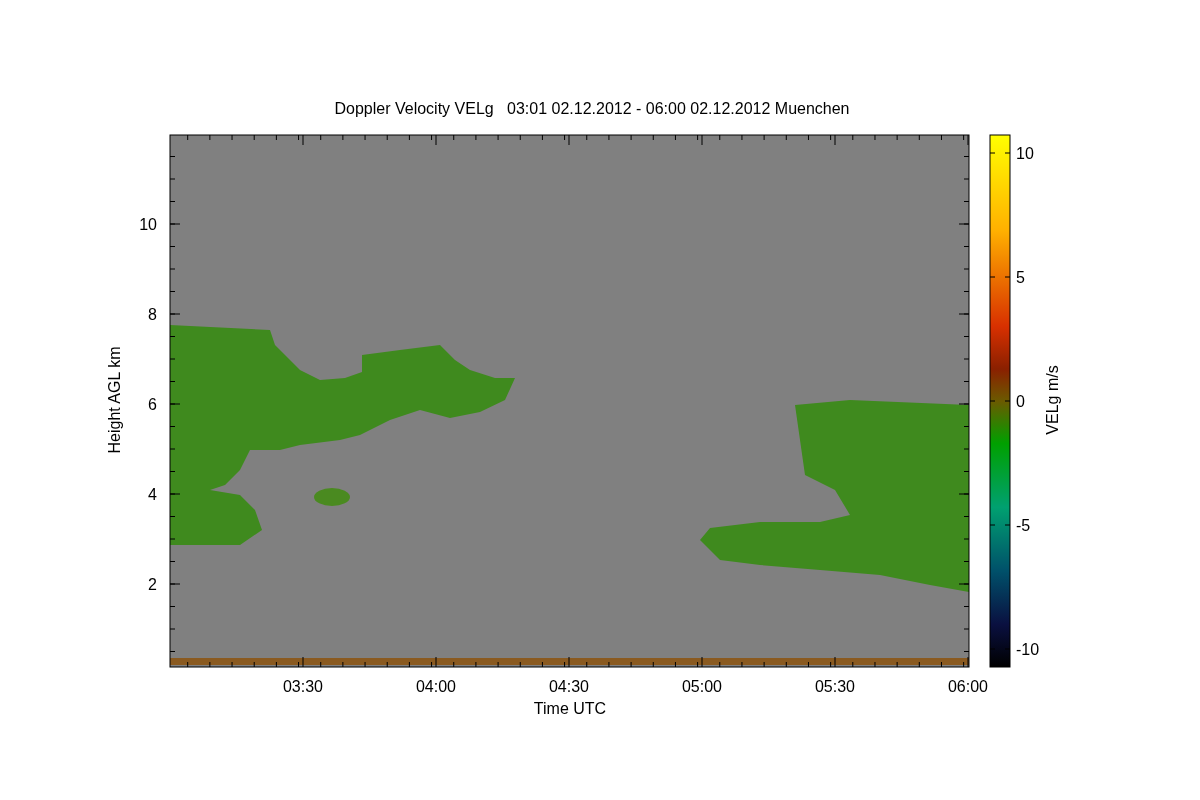 The height and width of the screenshot is (800, 1200). Describe the element at coordinates (835, 686) in the screenshot. I see `x-tick-label: 05:30` at that location.